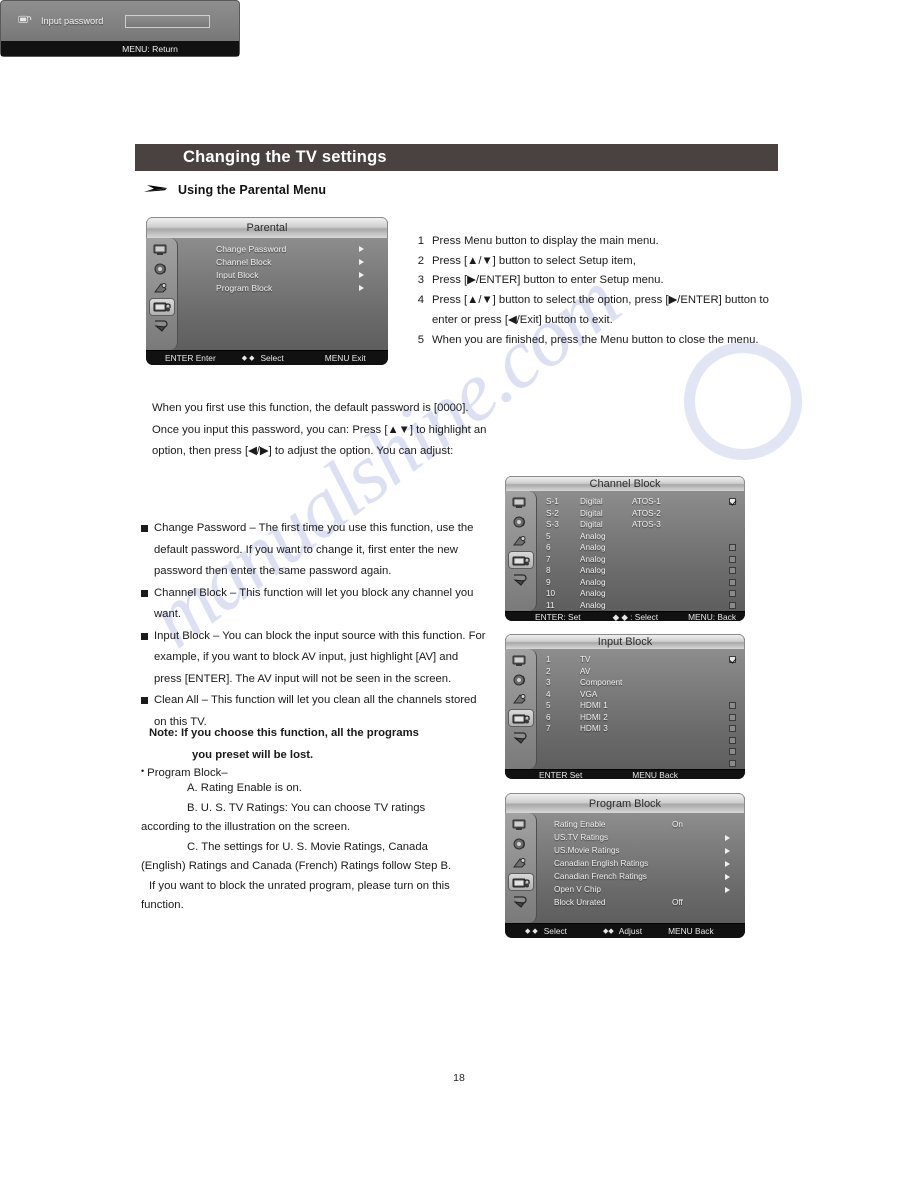 The width and height of the screenshot is (918, 1188). Describe the element at coordinates (641, 889) in the screenshot. I see `osd-menu-item: Open V Chip` at that location.